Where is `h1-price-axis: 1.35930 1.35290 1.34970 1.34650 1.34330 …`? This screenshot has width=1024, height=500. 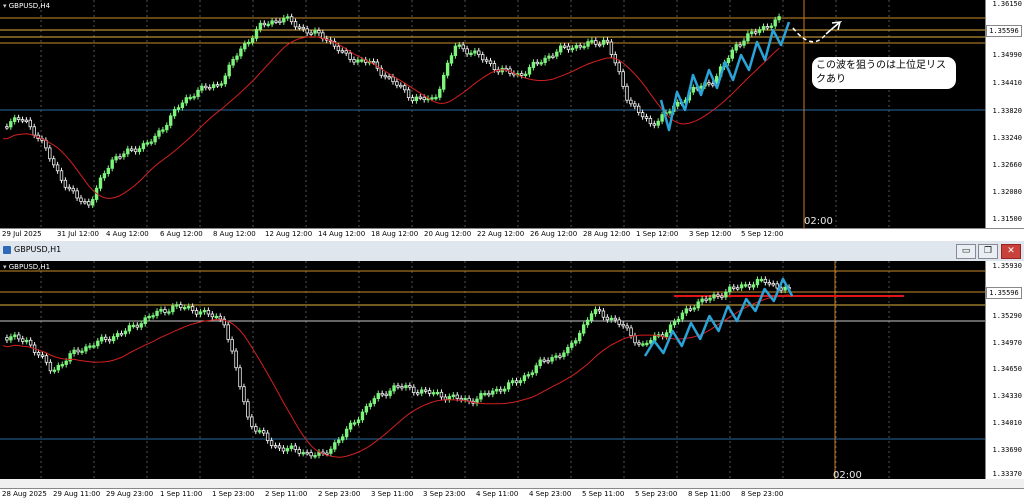 h1-price-axis: 1.35930 1.35290 1.34970 1.34650 1.34330 … is located at coordinates (1004, 370).